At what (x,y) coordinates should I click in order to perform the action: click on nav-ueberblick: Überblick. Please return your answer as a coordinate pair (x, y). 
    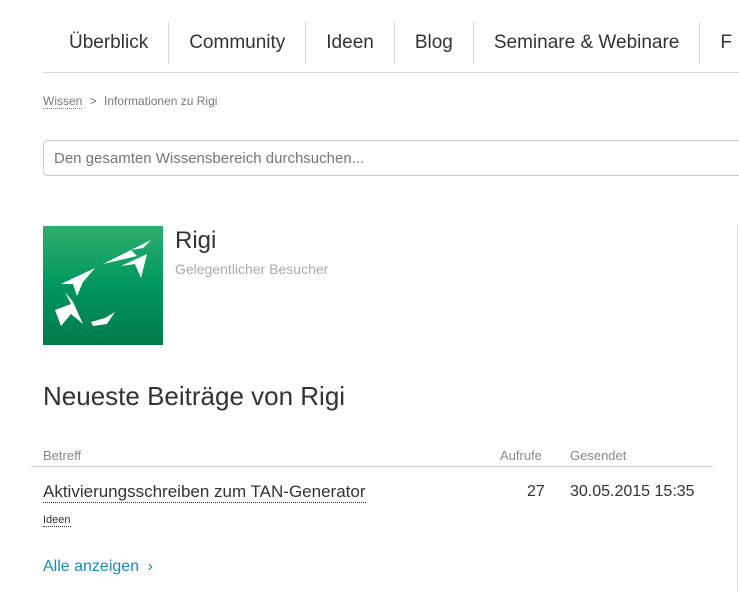
    Looking at the image, I should click on (106, 43).